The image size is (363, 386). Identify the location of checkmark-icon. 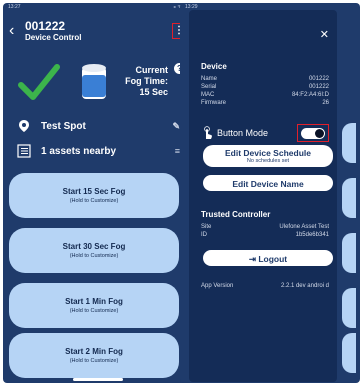
(39, 82).